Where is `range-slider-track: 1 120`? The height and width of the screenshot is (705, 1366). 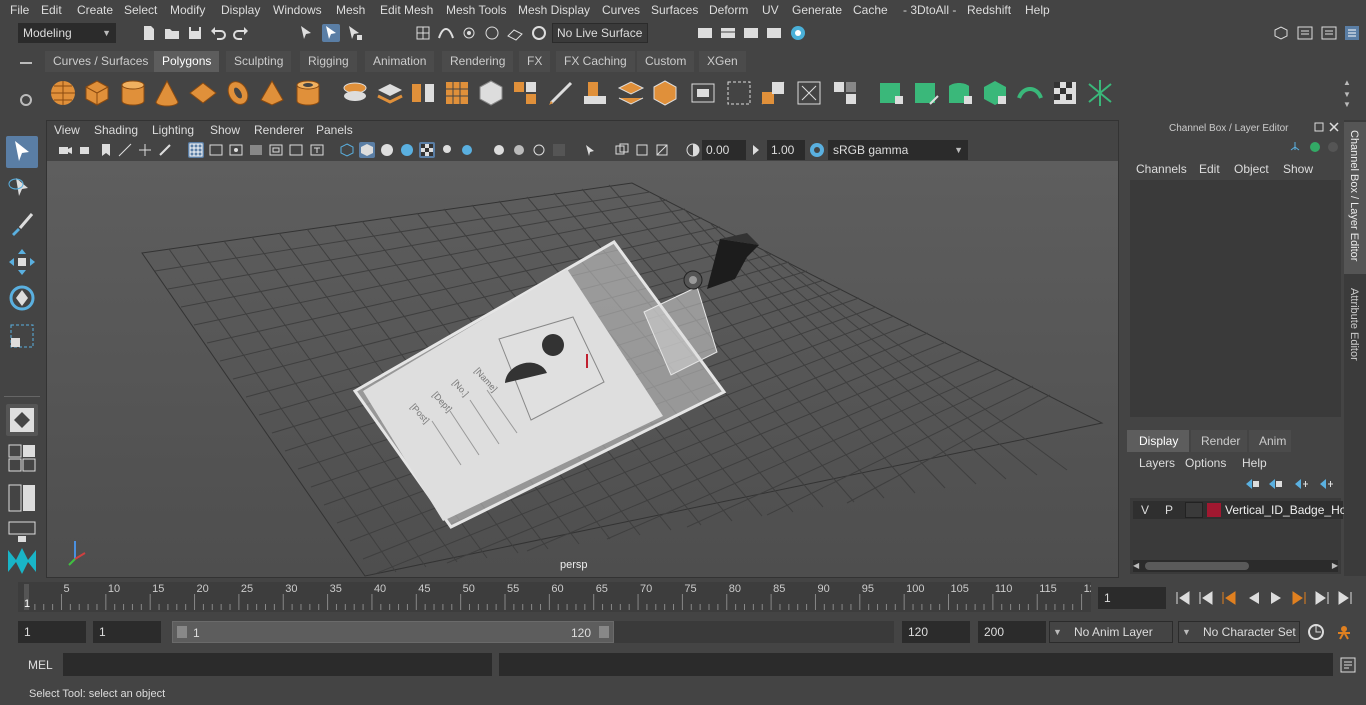 range-slider-track: 1 120 is located at coordinates (533, 632).